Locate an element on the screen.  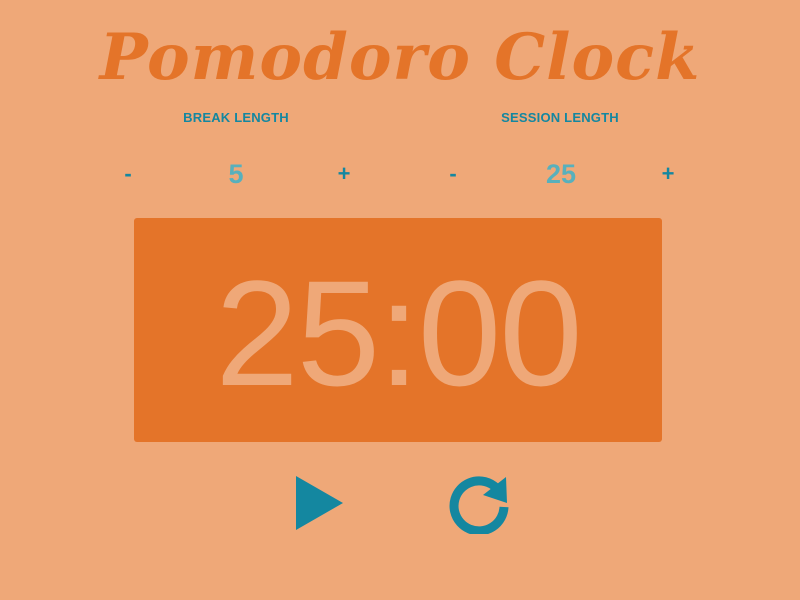
play-button is located at coordinates (319, 503).